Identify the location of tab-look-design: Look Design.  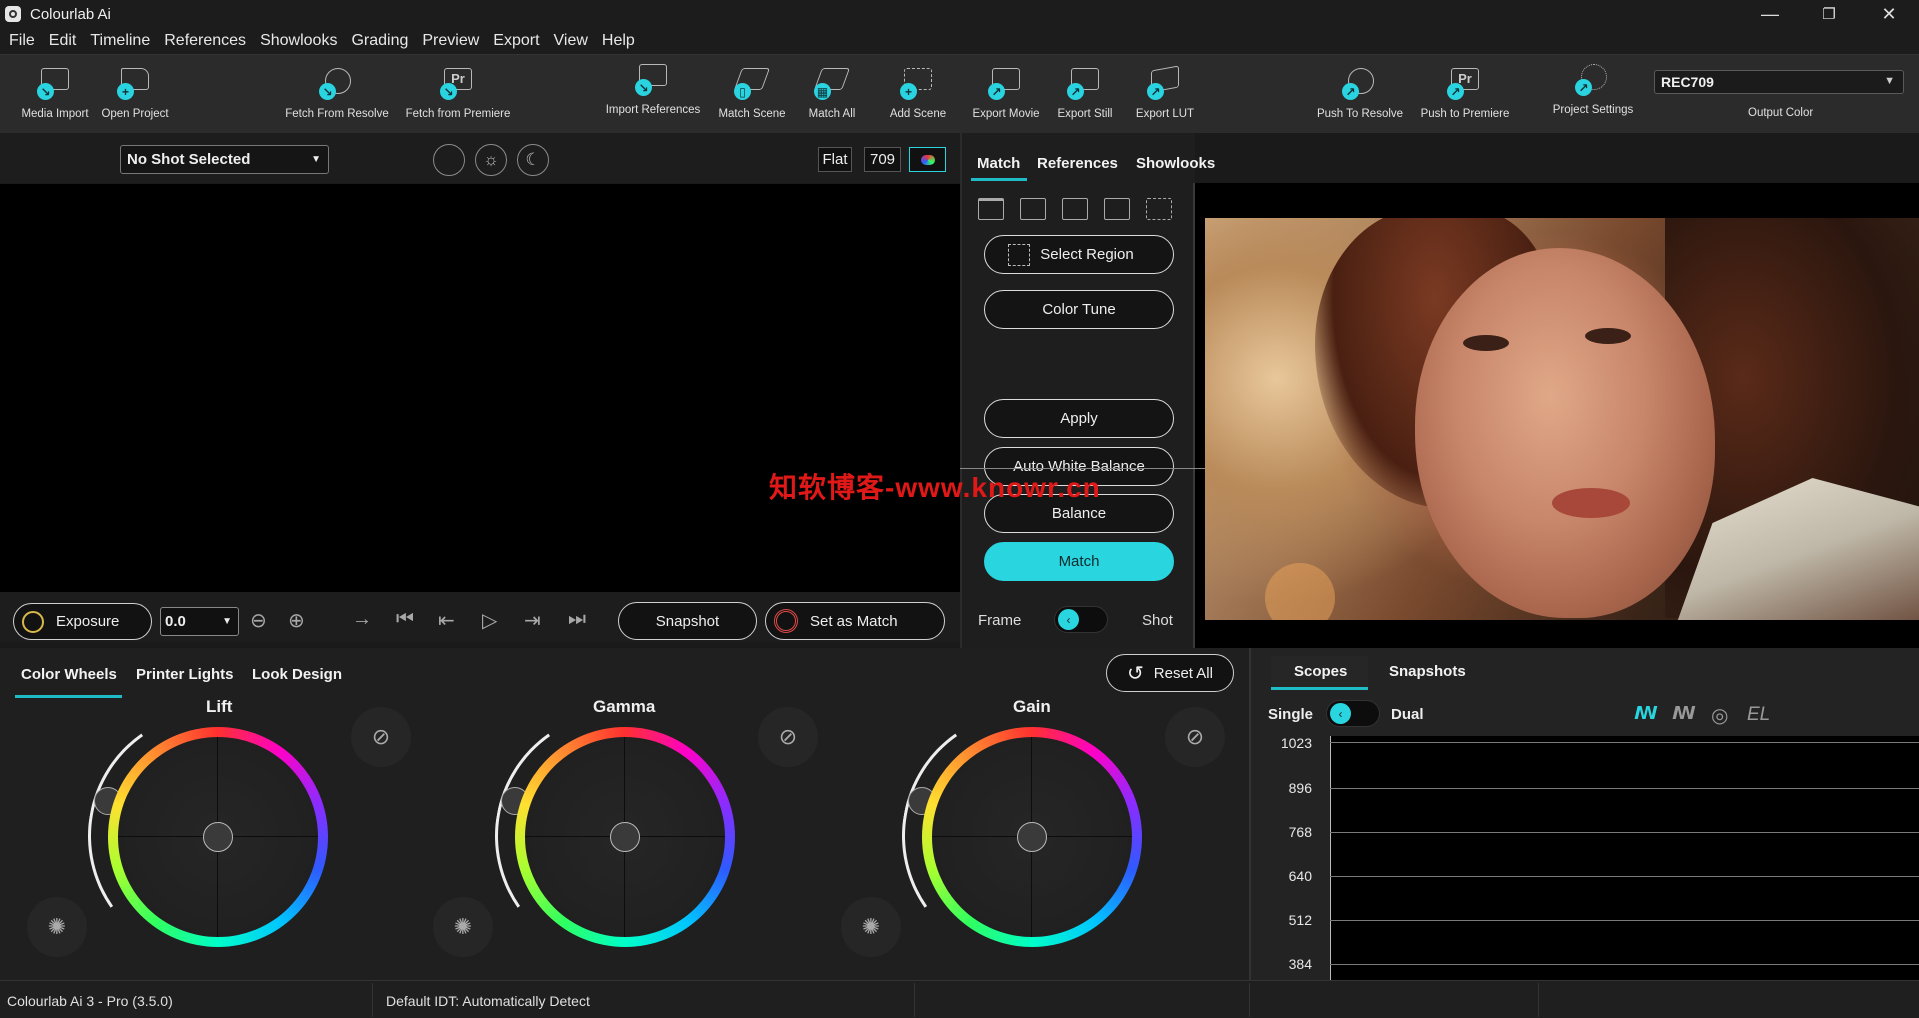
(297, 674).